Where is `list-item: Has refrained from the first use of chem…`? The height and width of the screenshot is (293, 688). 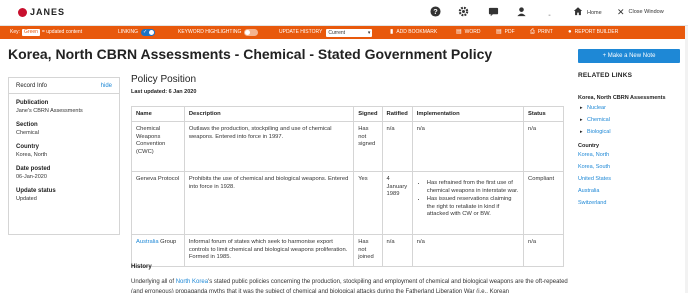 list-item: Has refrained from the first use of chem… is located at coordinates (473, 187).